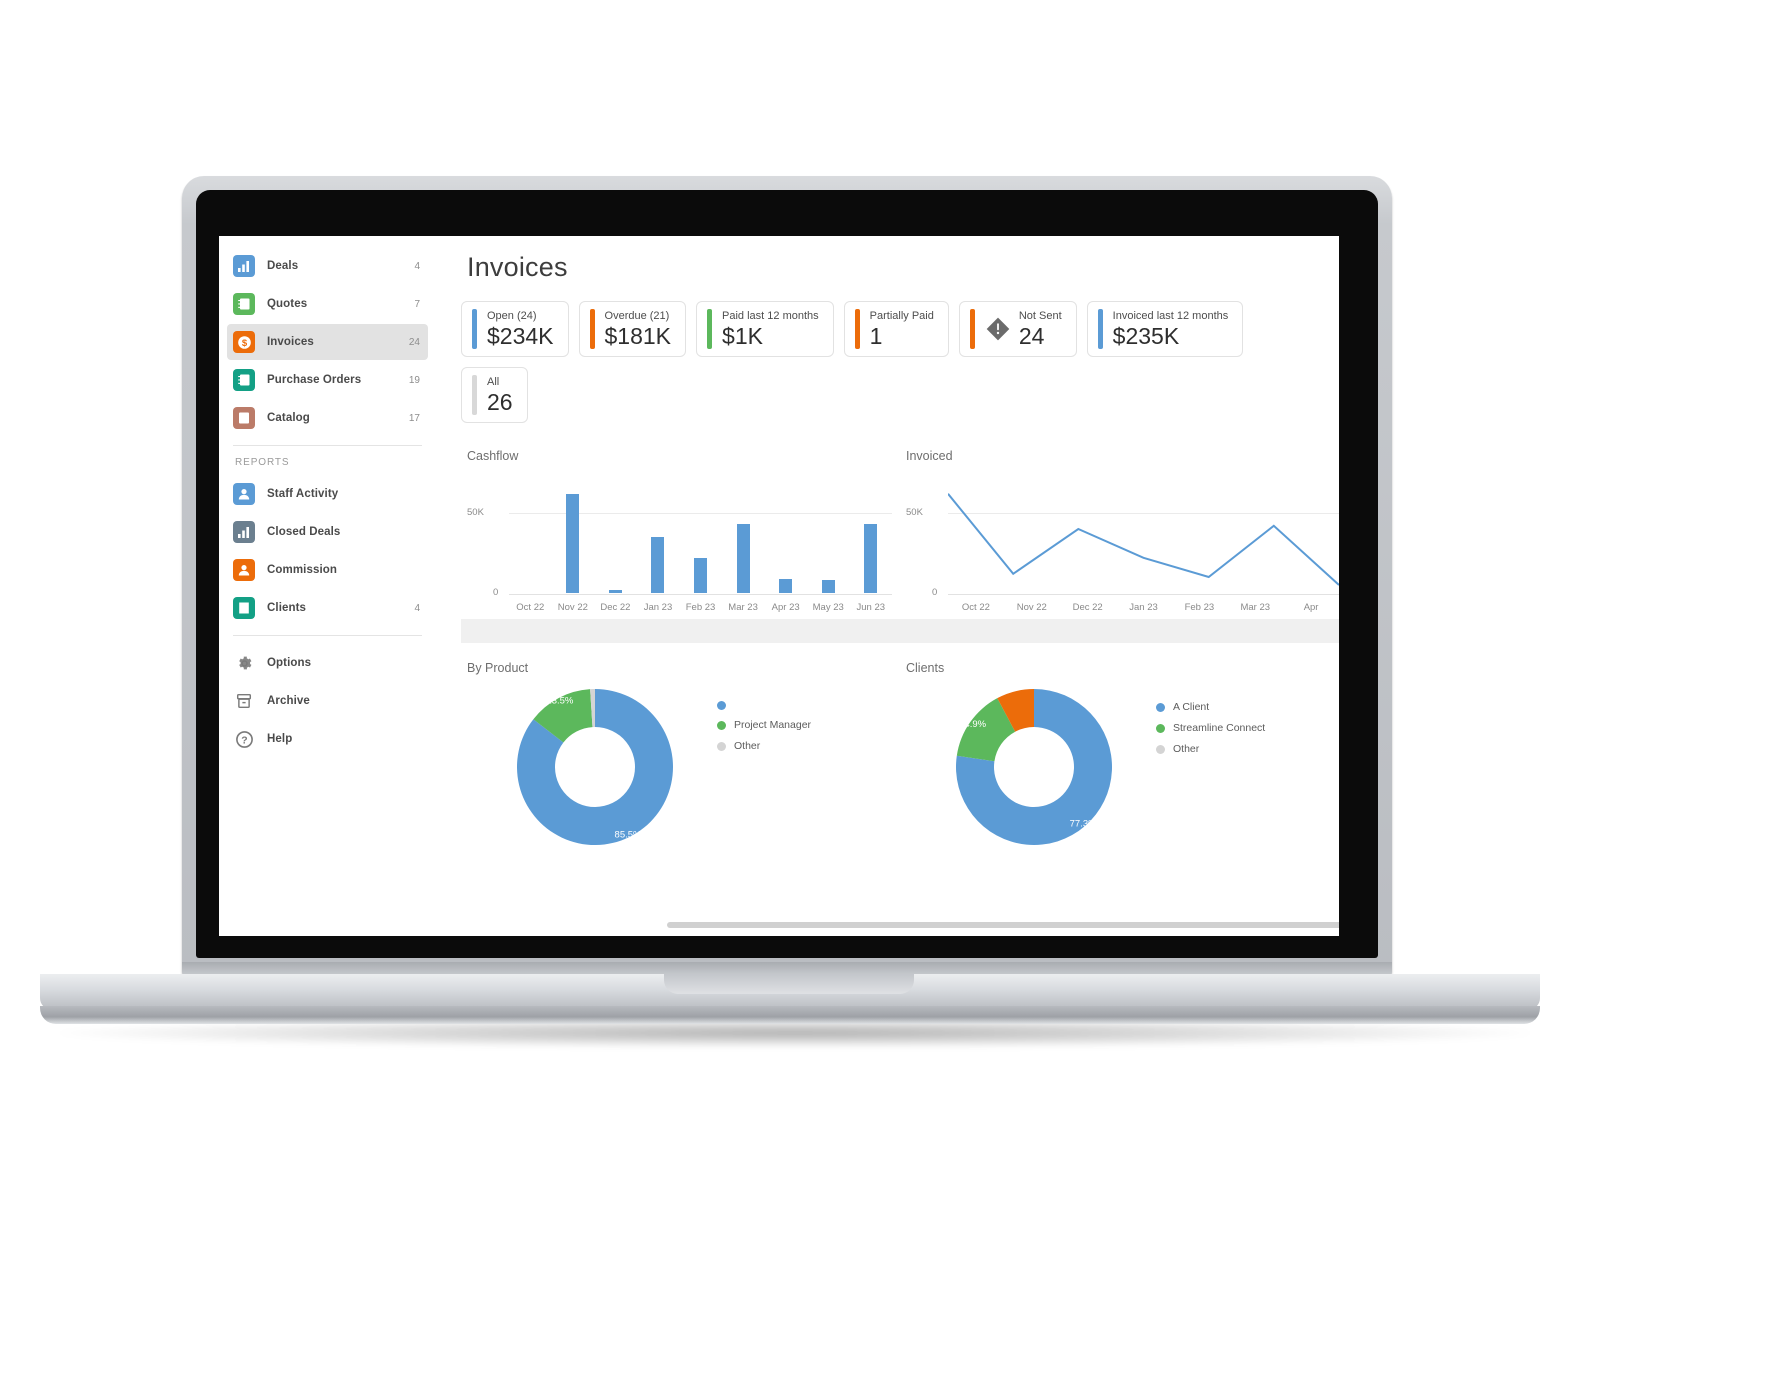 Image resolution: width=1792 pixels, height=1396 pixels. Describe the element at coordinates (900, 631) in the screenshot. I see `horizontal-scroll-region` at that location.